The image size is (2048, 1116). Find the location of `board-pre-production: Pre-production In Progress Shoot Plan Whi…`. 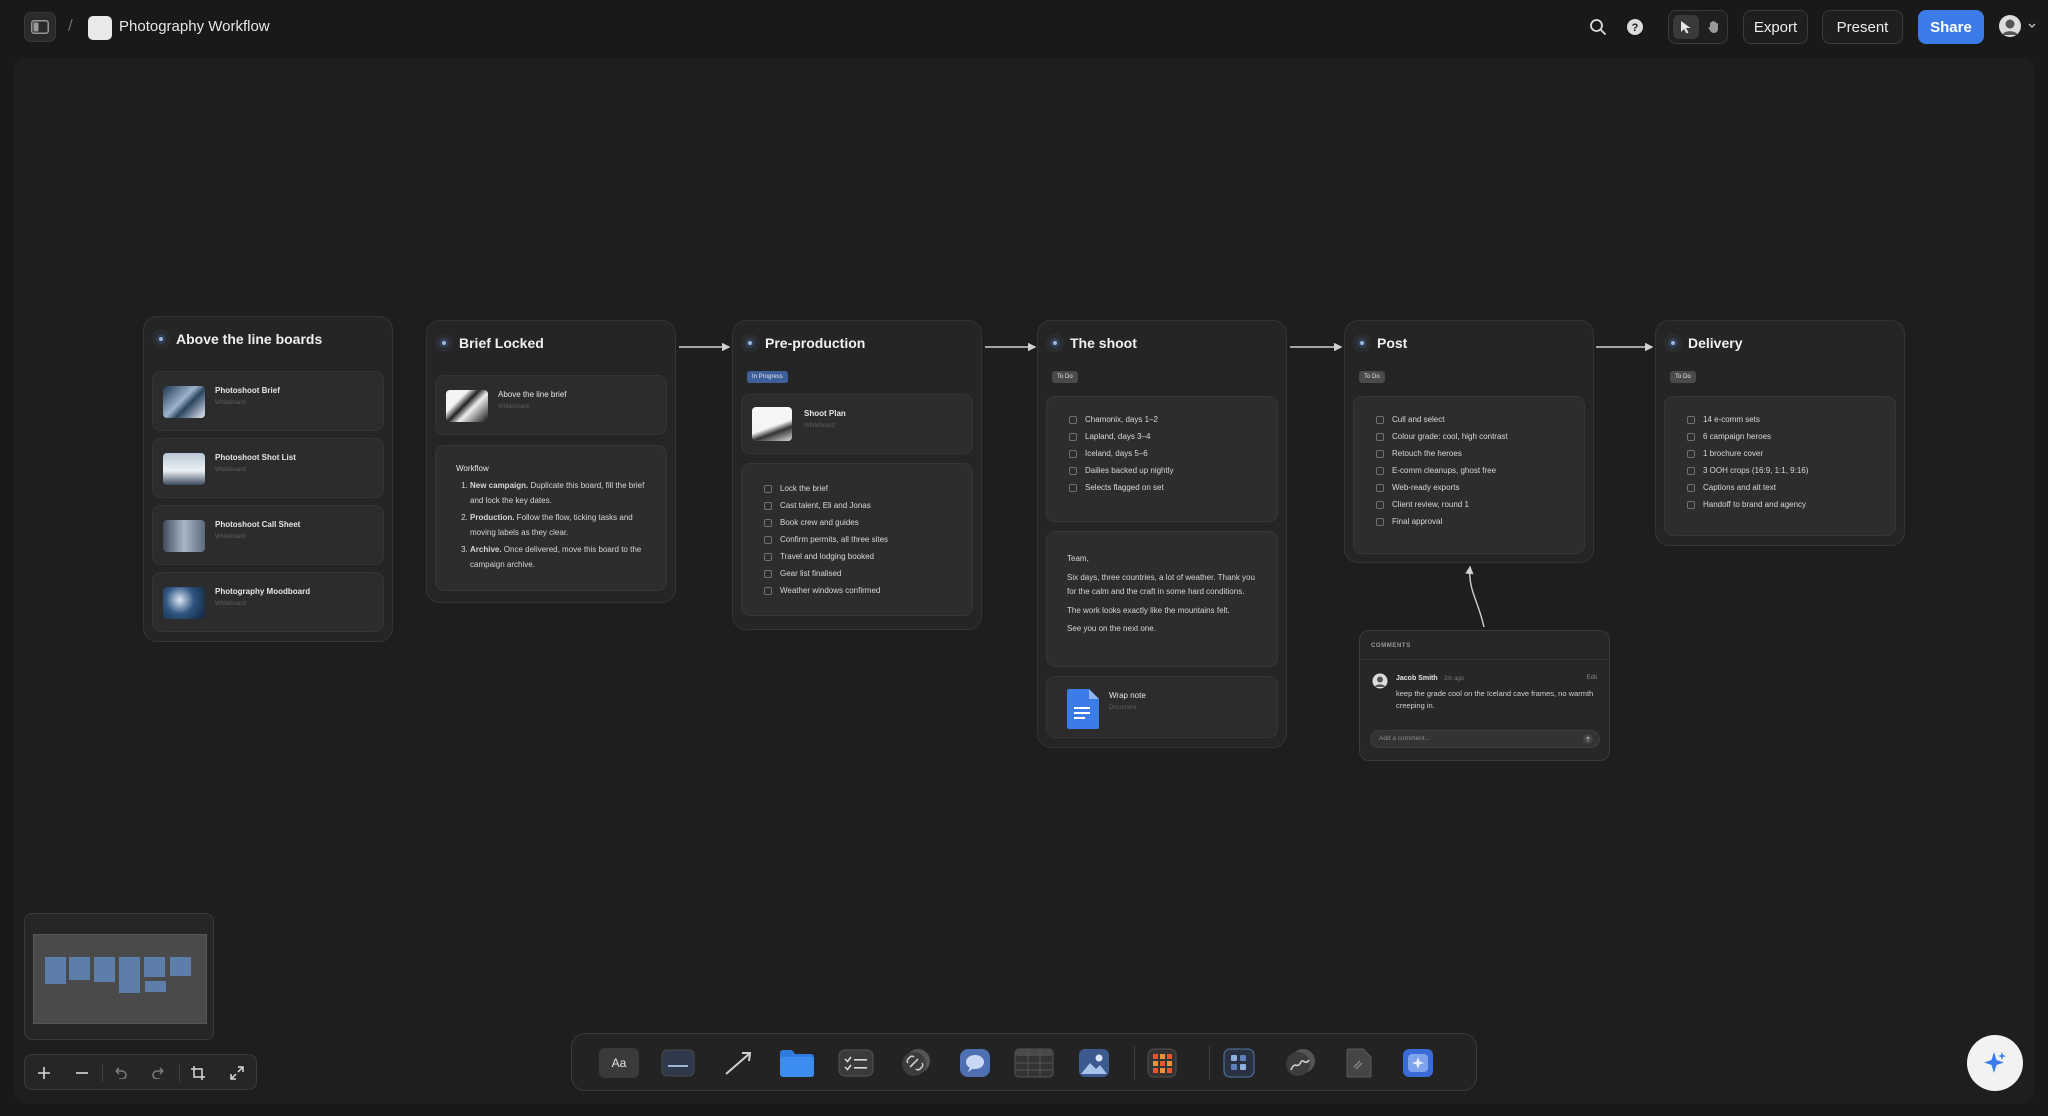

board-pre-production: Pre-production In Progress Shoot Plan Whi… is located at coordinates (857, 475).